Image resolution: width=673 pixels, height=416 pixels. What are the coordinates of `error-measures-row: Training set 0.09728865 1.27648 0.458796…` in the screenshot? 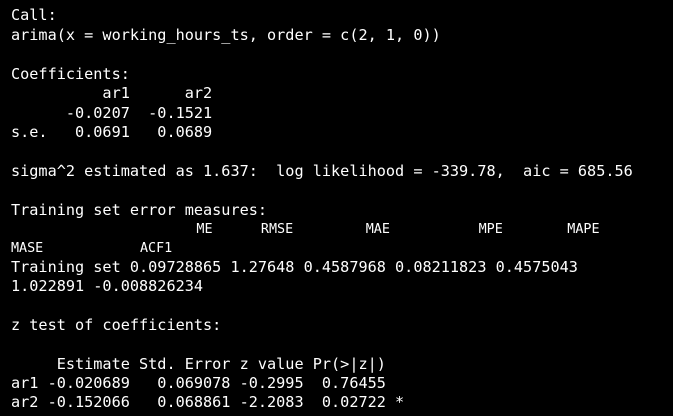 It's located at (294, 267).